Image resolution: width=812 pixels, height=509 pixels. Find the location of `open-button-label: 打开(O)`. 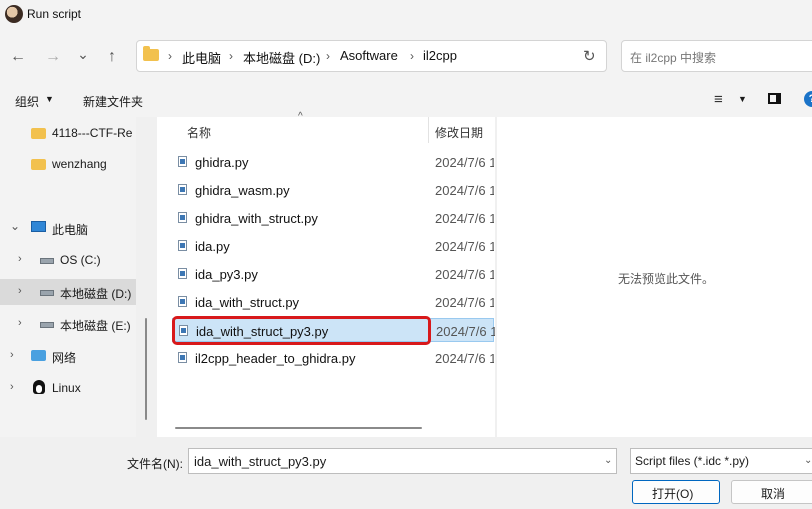

open-button-label: 打开(O) is located at coordinates (673, 494).